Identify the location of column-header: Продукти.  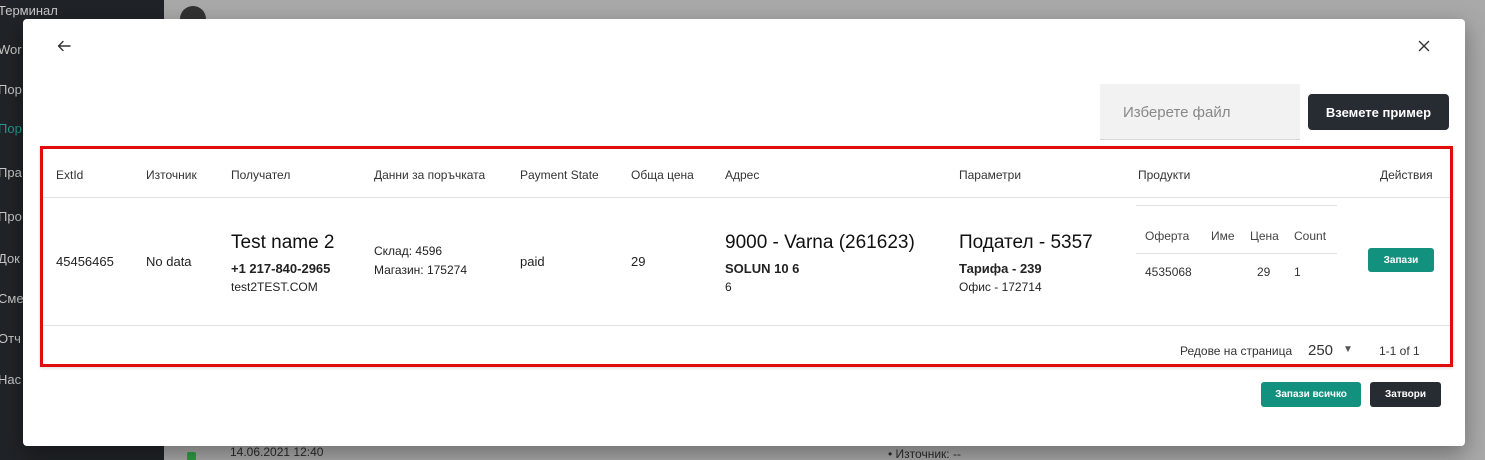
(1164, 175).